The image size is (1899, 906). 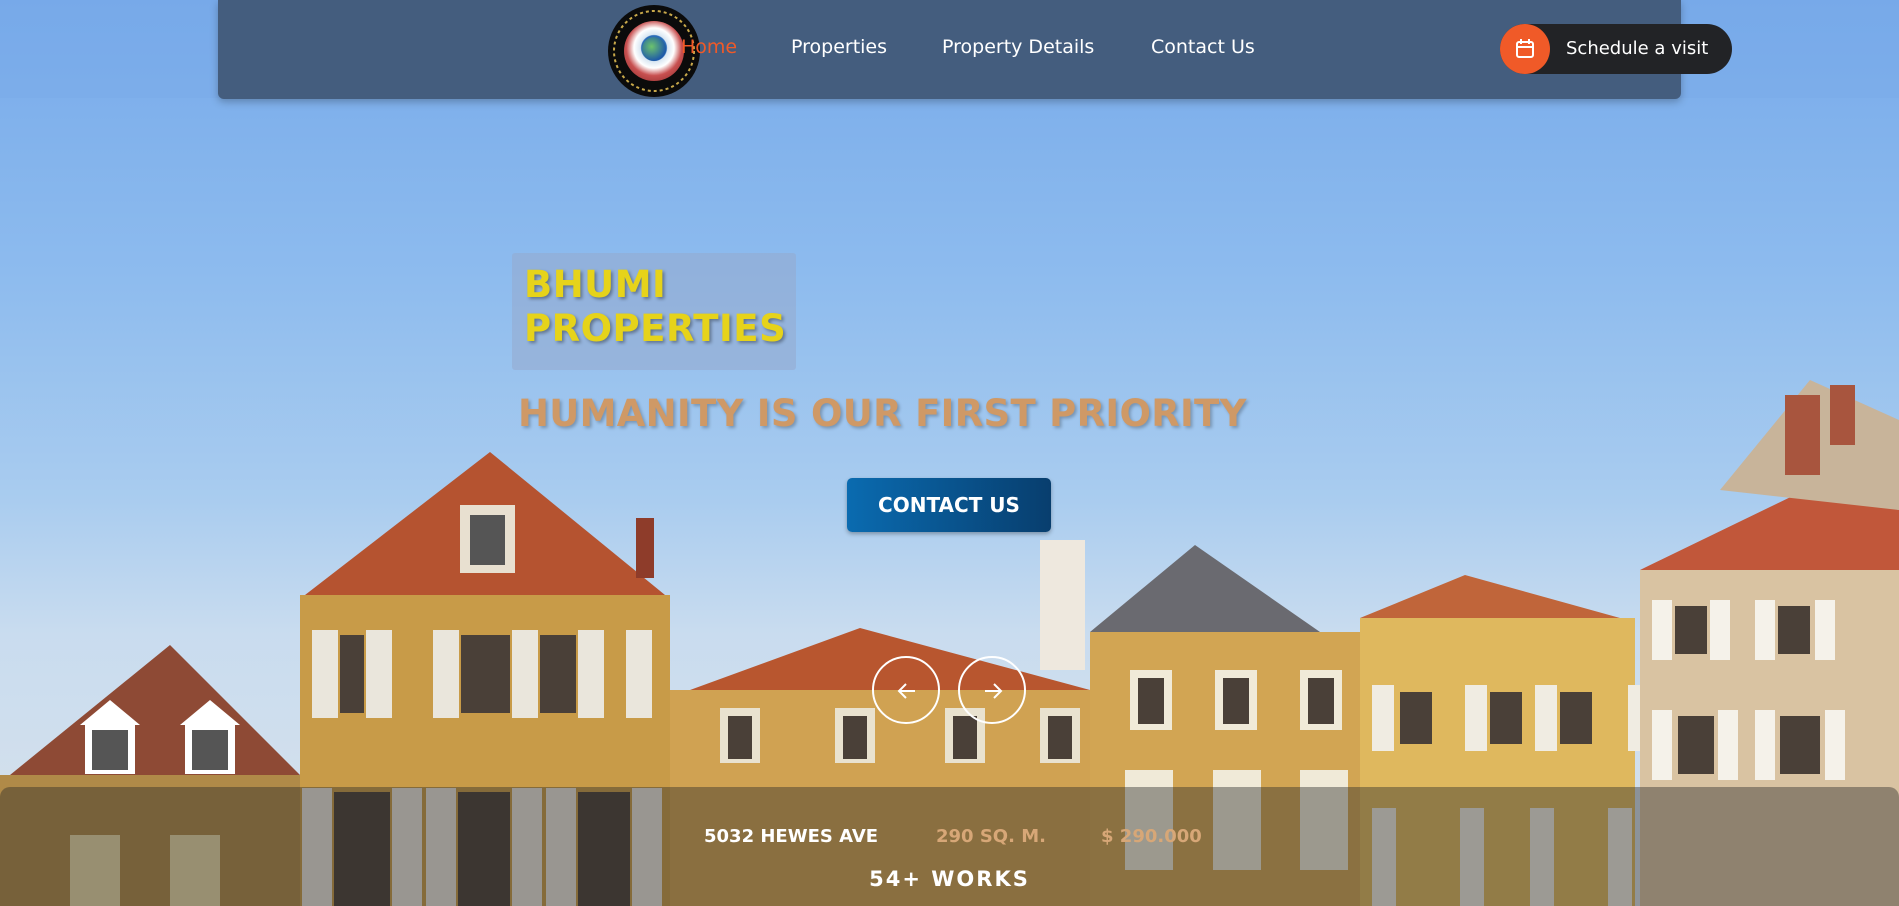 What do you see at coordinates (709, 47) in the screenshot?
I see `nav-link-home: Home` at bounding box center [709, 47].